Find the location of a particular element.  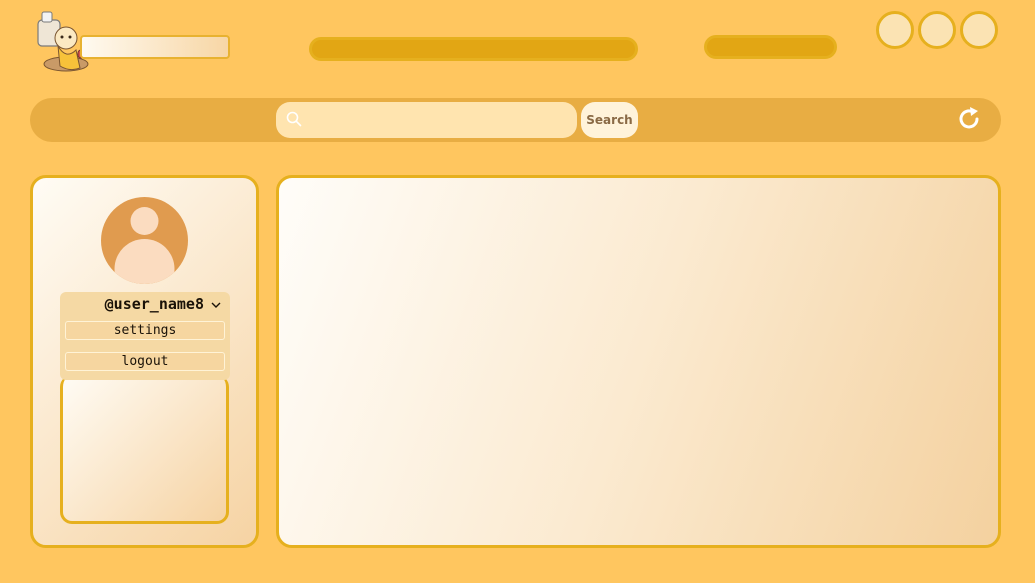

top-nav-bar is located at coordinates (473, 49).